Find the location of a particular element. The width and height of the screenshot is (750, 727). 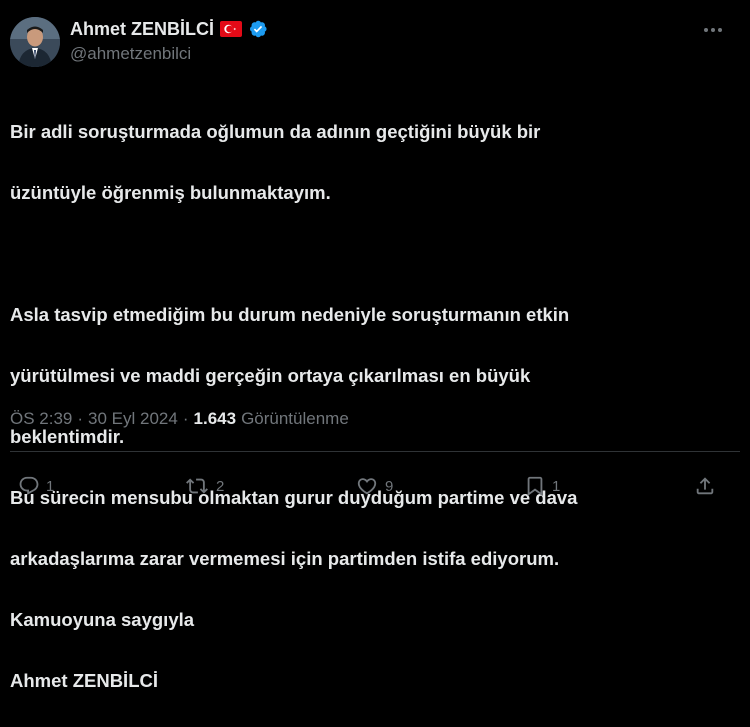

tweet-actions-bar: 1 2 9 1 is located at coordinates (375, 486).